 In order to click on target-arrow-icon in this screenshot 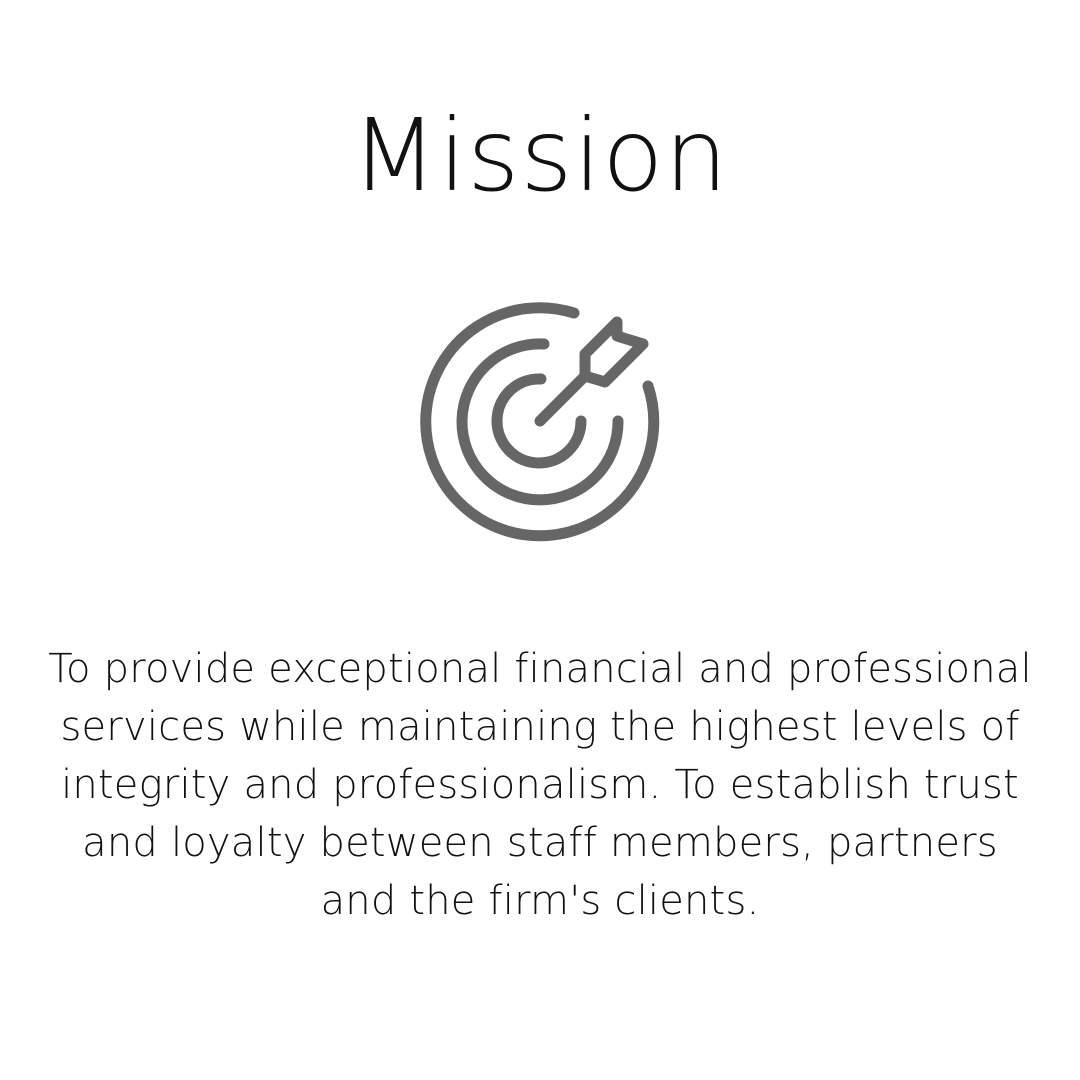, I will do `click(540, 423)`.